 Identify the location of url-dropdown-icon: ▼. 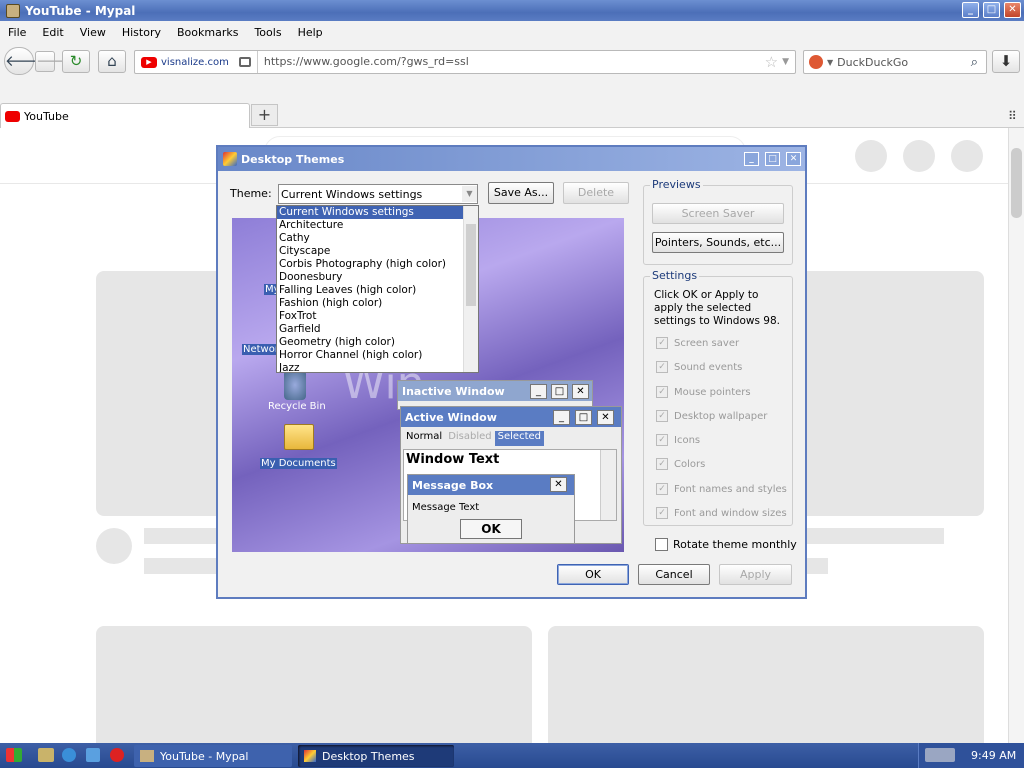
(788, 62).